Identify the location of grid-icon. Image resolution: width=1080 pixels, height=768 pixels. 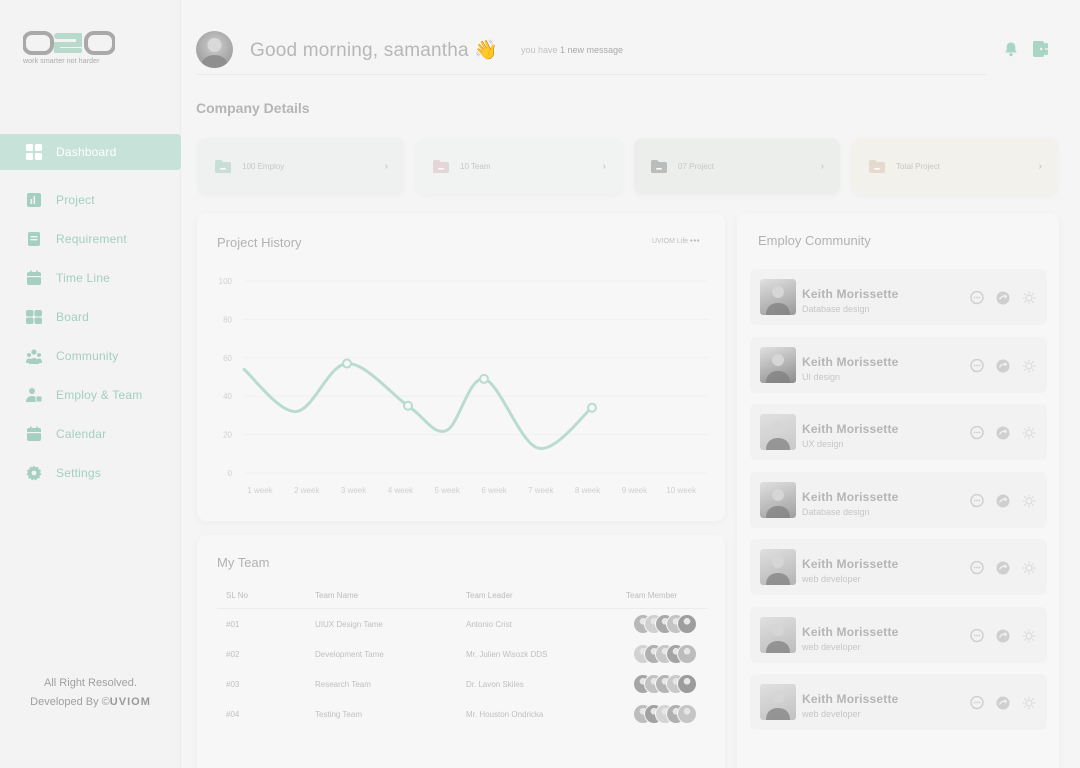
(34, 152).